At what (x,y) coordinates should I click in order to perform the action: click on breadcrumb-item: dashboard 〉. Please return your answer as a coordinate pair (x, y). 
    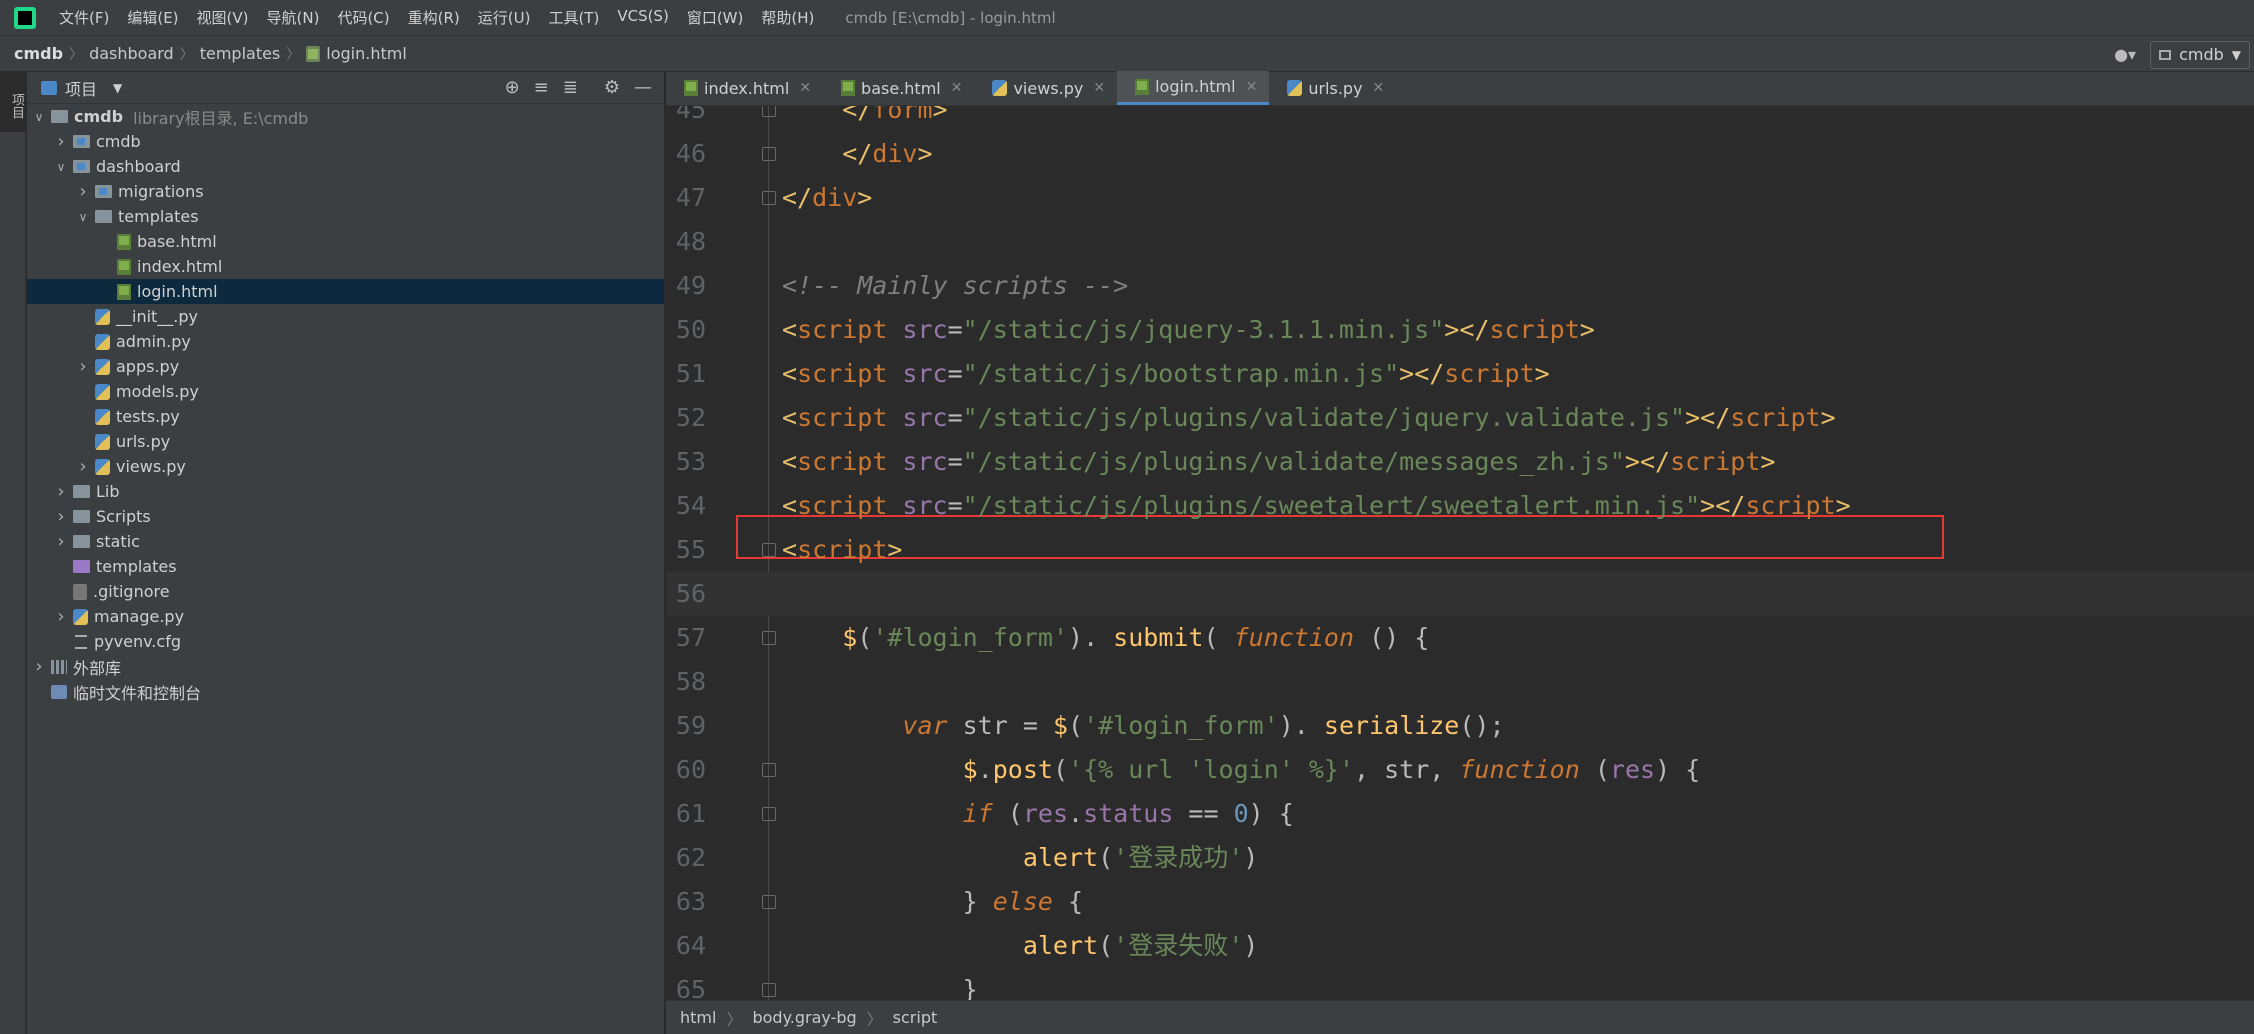
    Looking at the image, I should click on (144, 54).